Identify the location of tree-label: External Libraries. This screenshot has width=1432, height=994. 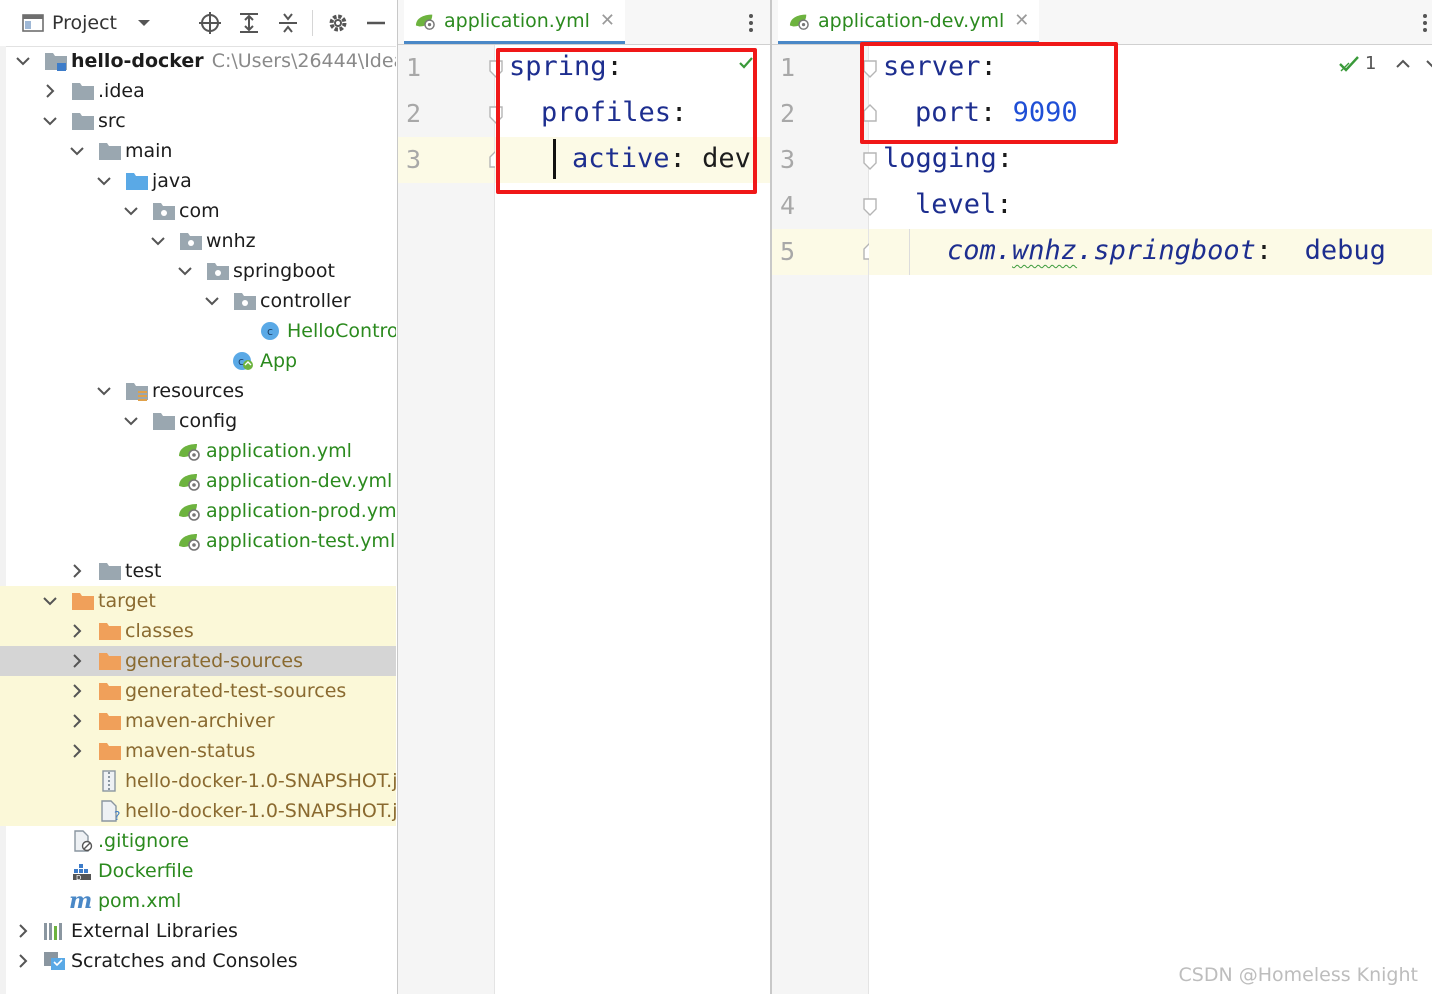
(154, 931).